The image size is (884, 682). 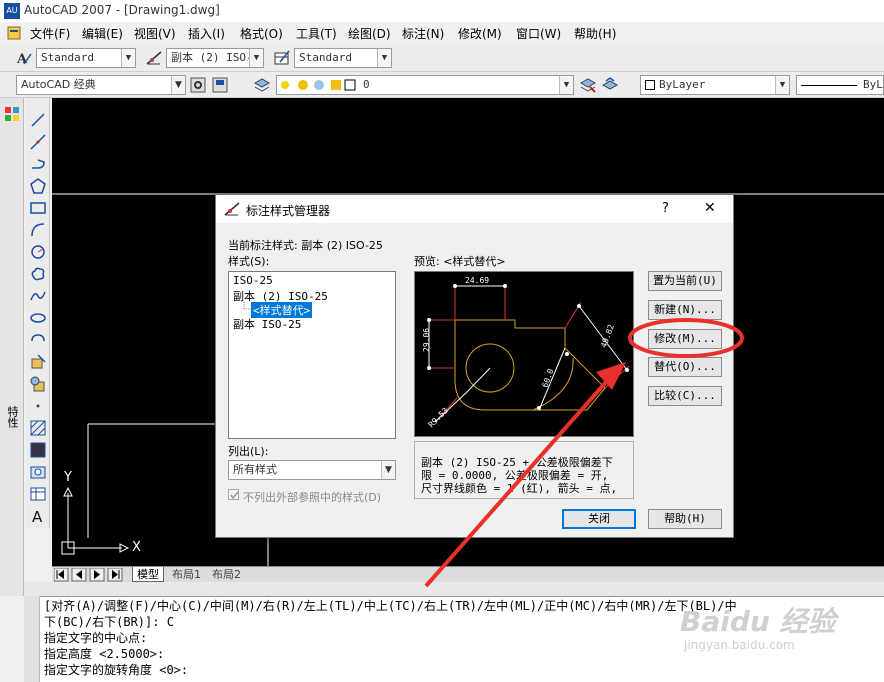 I want to click on watermark-url: jingyan.baidu.com, so click(x=739, y=645).